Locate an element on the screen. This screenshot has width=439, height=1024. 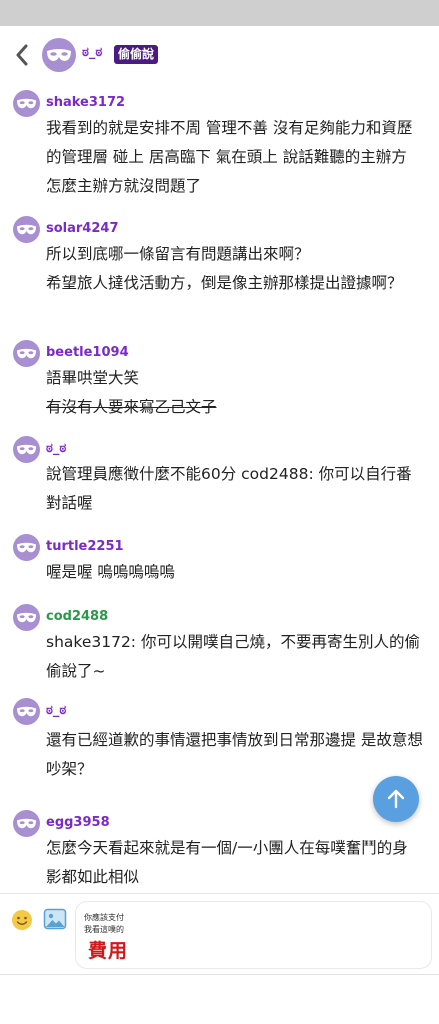
back-button is located at coordinates (22, 55).